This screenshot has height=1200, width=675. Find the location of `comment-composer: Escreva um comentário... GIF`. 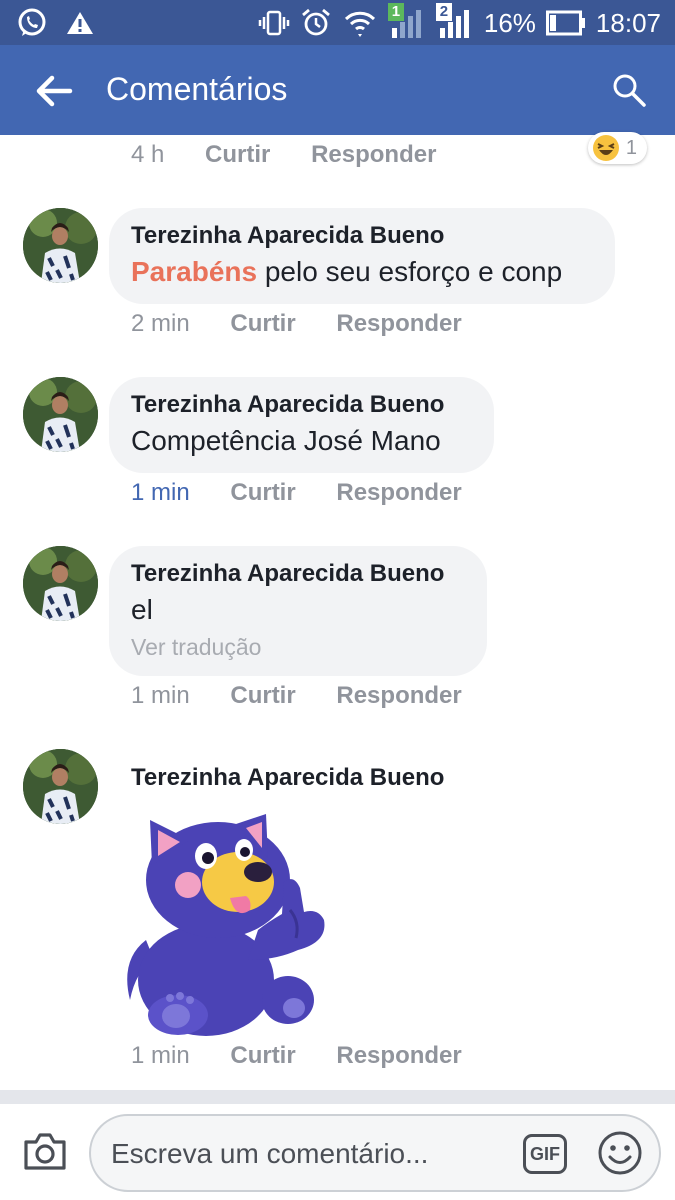

comment-composer: Escreva um comentário... GIF is located at coordinates (337, 1152).